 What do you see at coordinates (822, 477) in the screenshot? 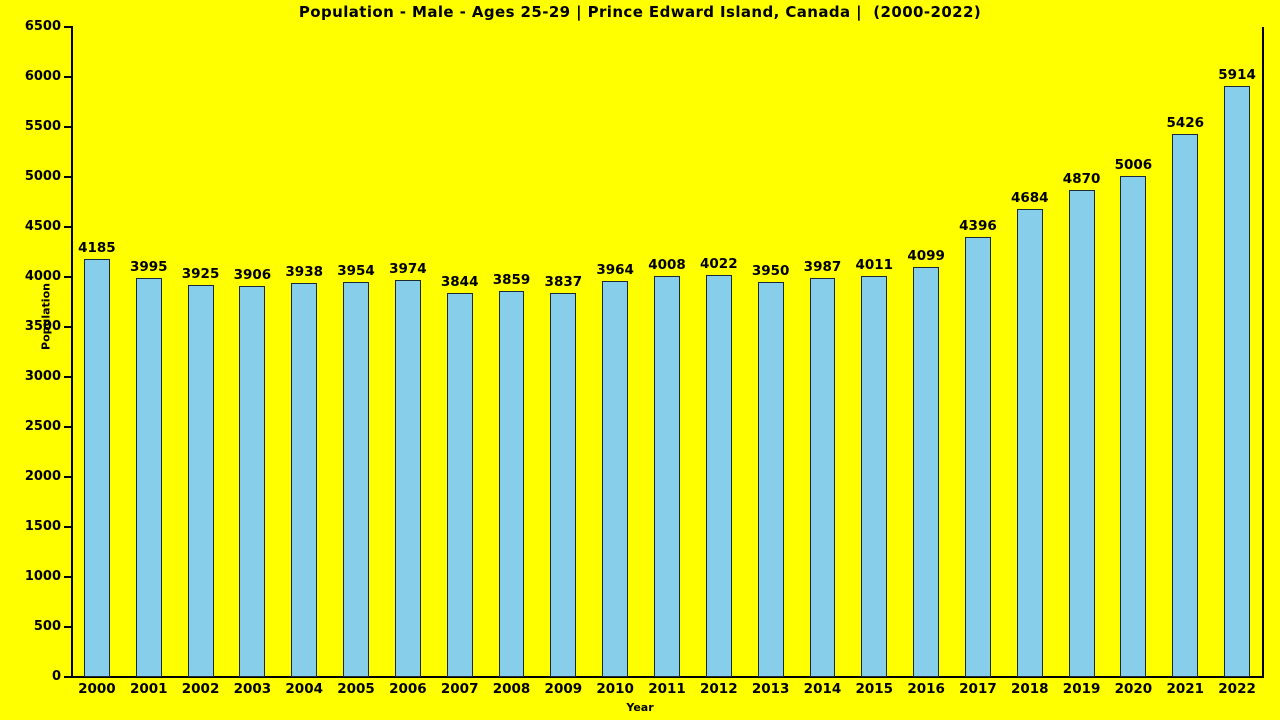
I see `bar-2014` at bounding box center [822, 477].